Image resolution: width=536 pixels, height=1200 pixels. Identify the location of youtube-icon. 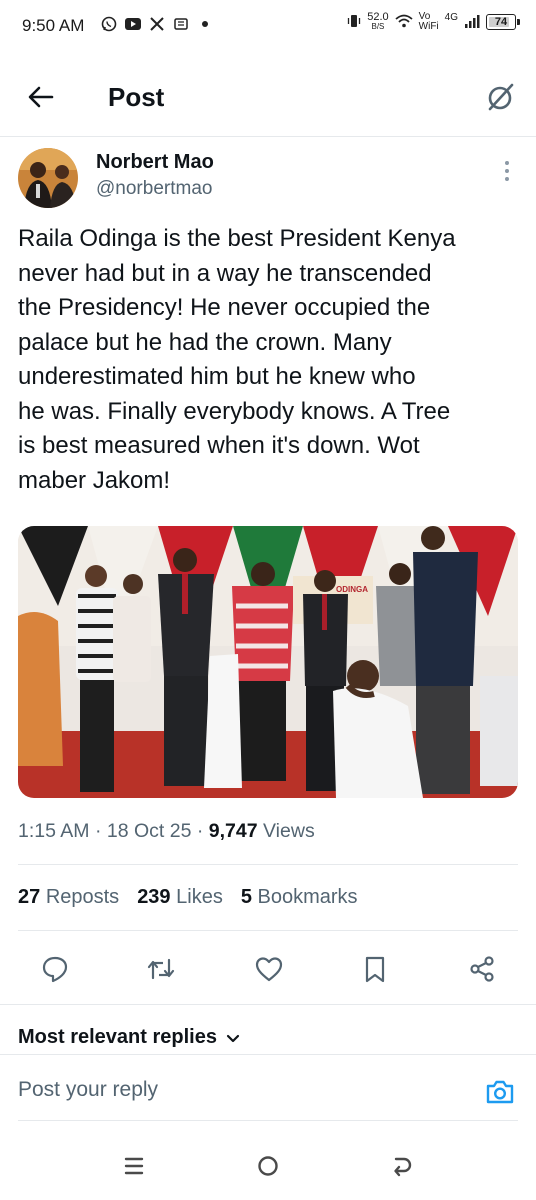
(133, 24).